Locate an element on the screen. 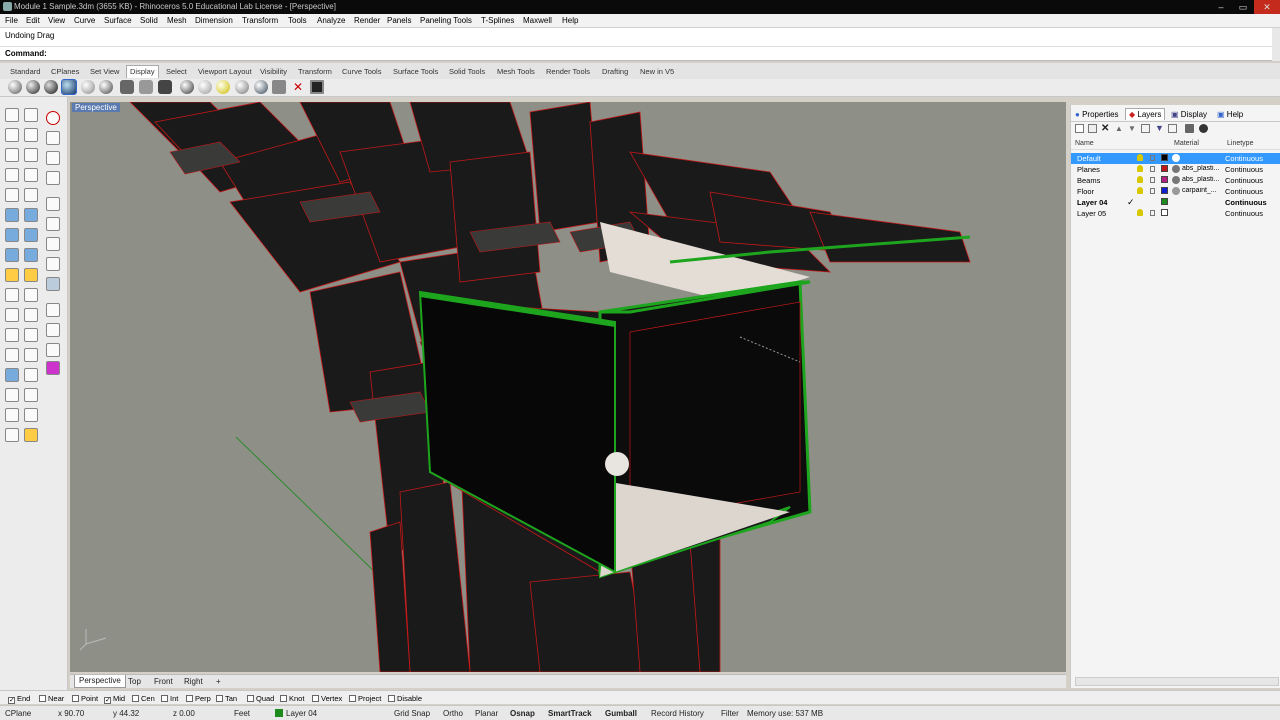 The height and width of the screenshot is (720, 1280). analyze-icon is located at coordinates (12, 415).